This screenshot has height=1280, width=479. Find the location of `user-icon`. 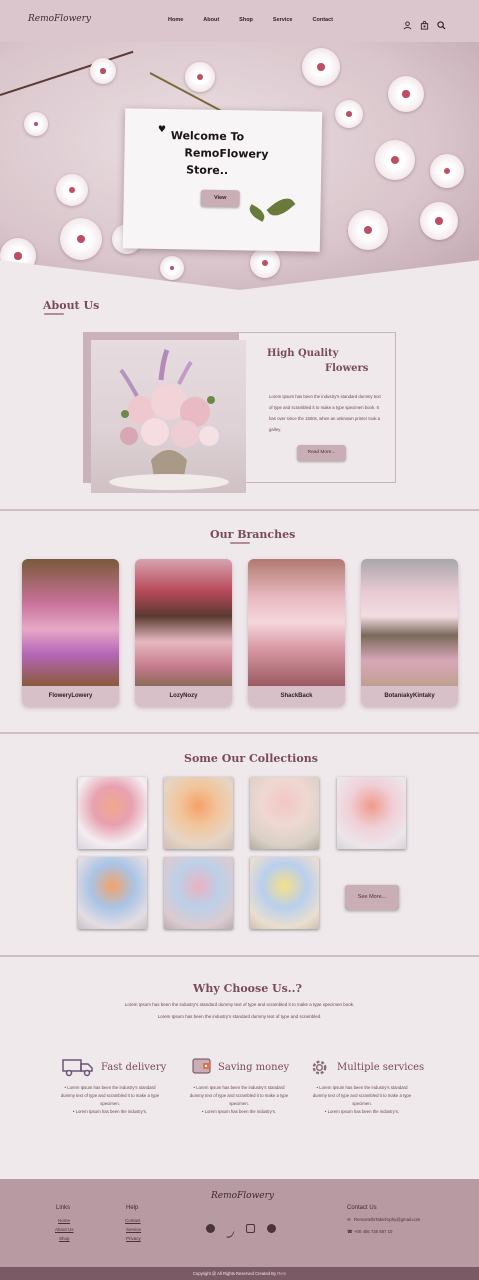

user-icon is located at coordinates (407, 22).